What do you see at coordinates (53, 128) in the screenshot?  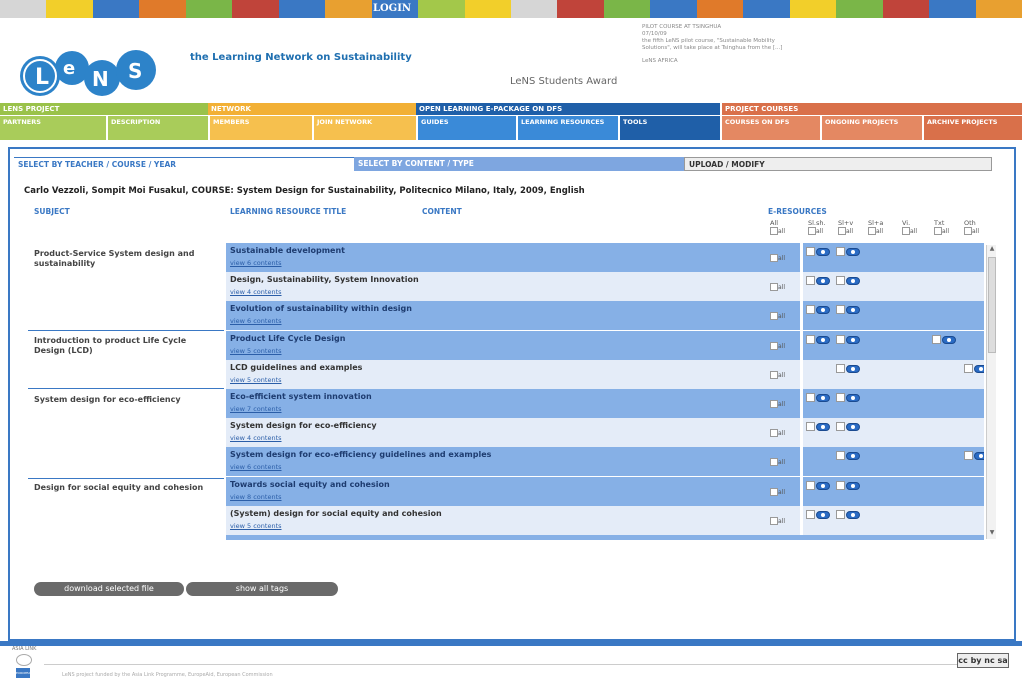 I see `nav-partners: PARTNERS` at bounding box center [53, 128].